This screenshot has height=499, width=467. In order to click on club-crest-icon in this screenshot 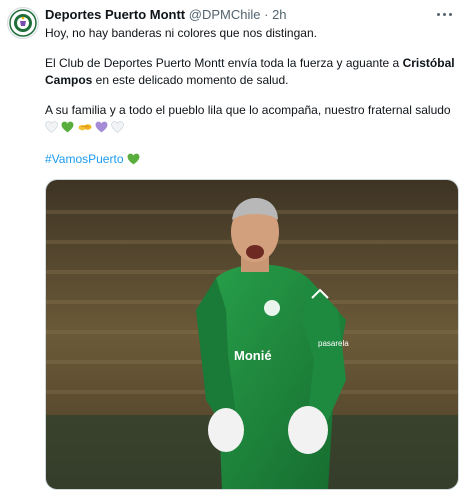, I will do `click(23, 23)`.